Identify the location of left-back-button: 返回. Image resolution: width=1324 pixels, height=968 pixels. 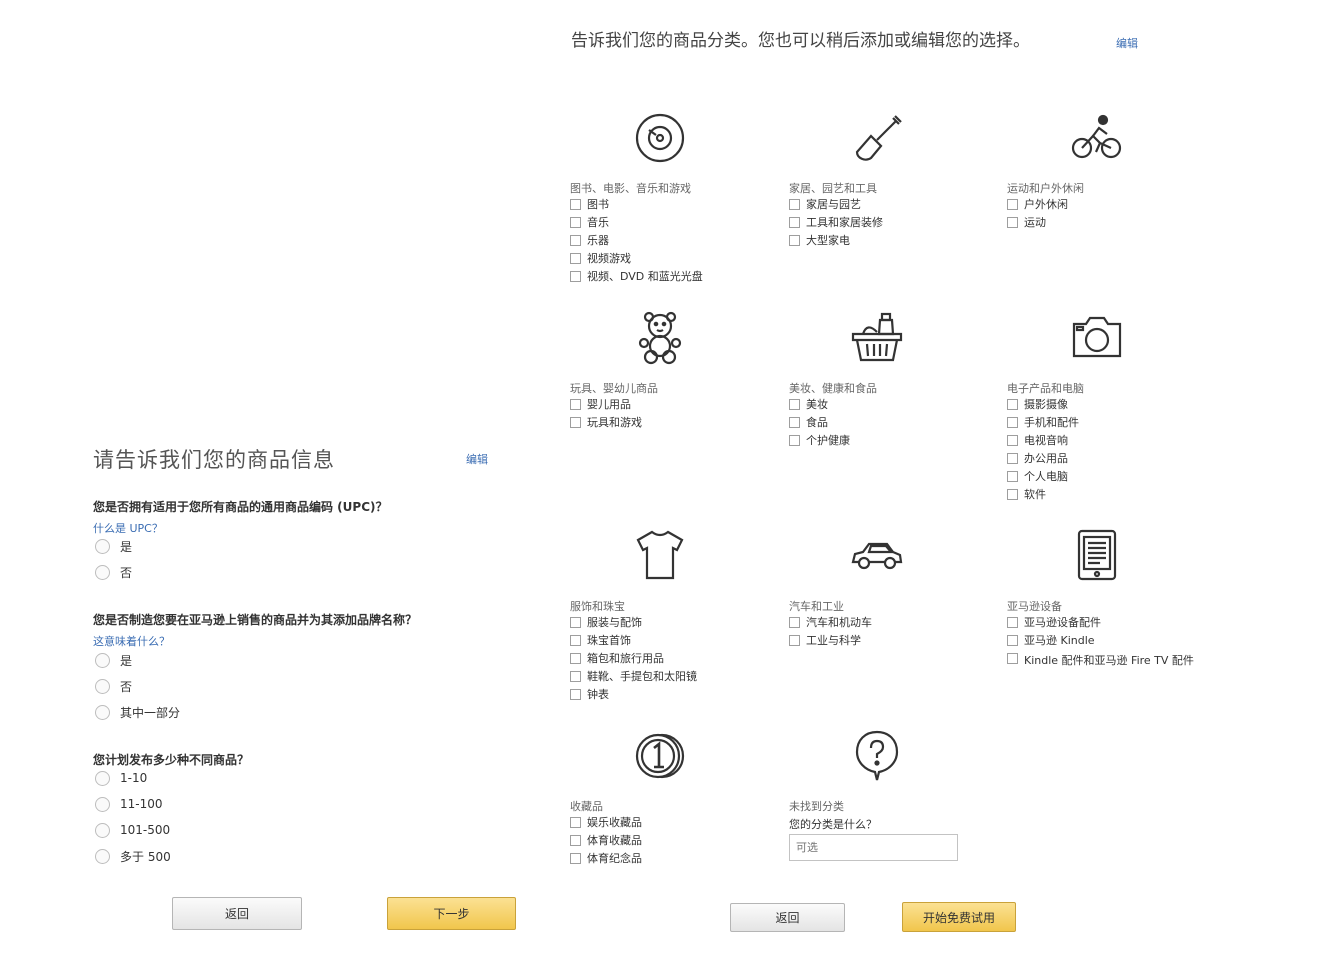
(237, 913).